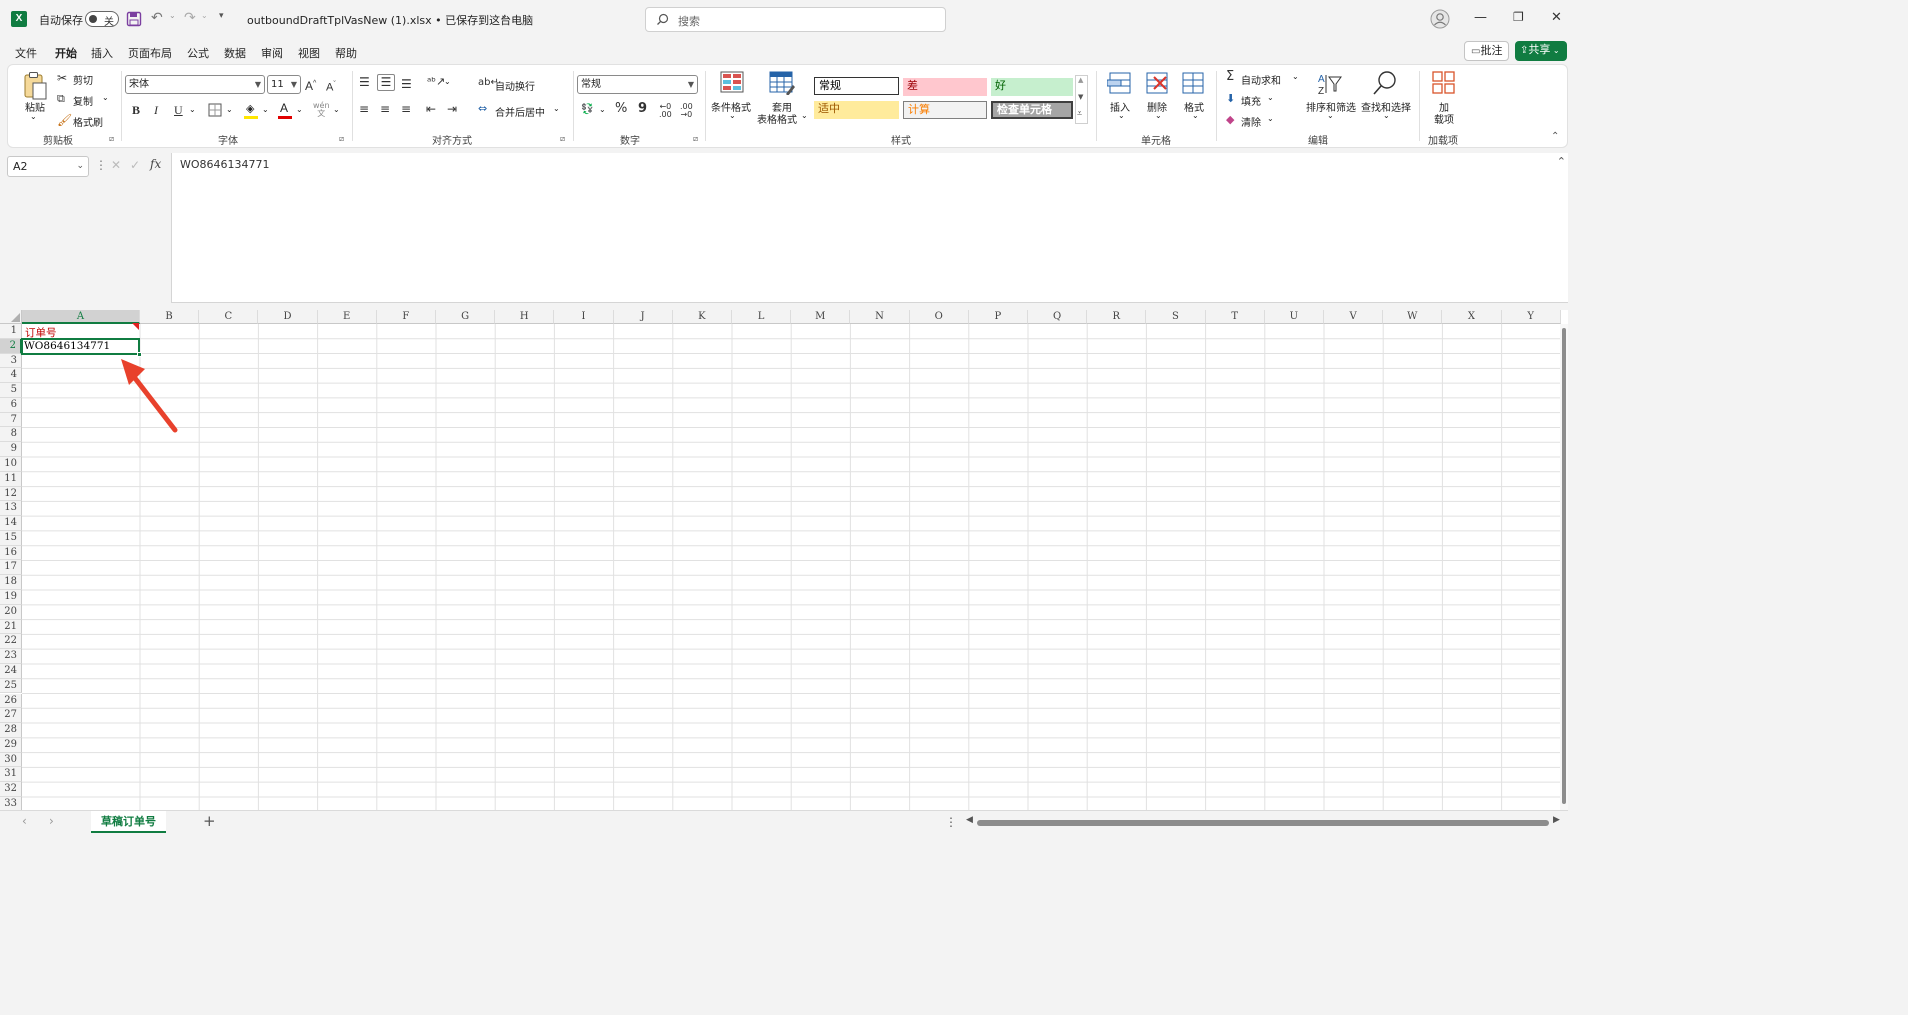 This screenshot has height=1015, width=1908. I want to click on format-painter-button: 格式刷, so click(88, 121).